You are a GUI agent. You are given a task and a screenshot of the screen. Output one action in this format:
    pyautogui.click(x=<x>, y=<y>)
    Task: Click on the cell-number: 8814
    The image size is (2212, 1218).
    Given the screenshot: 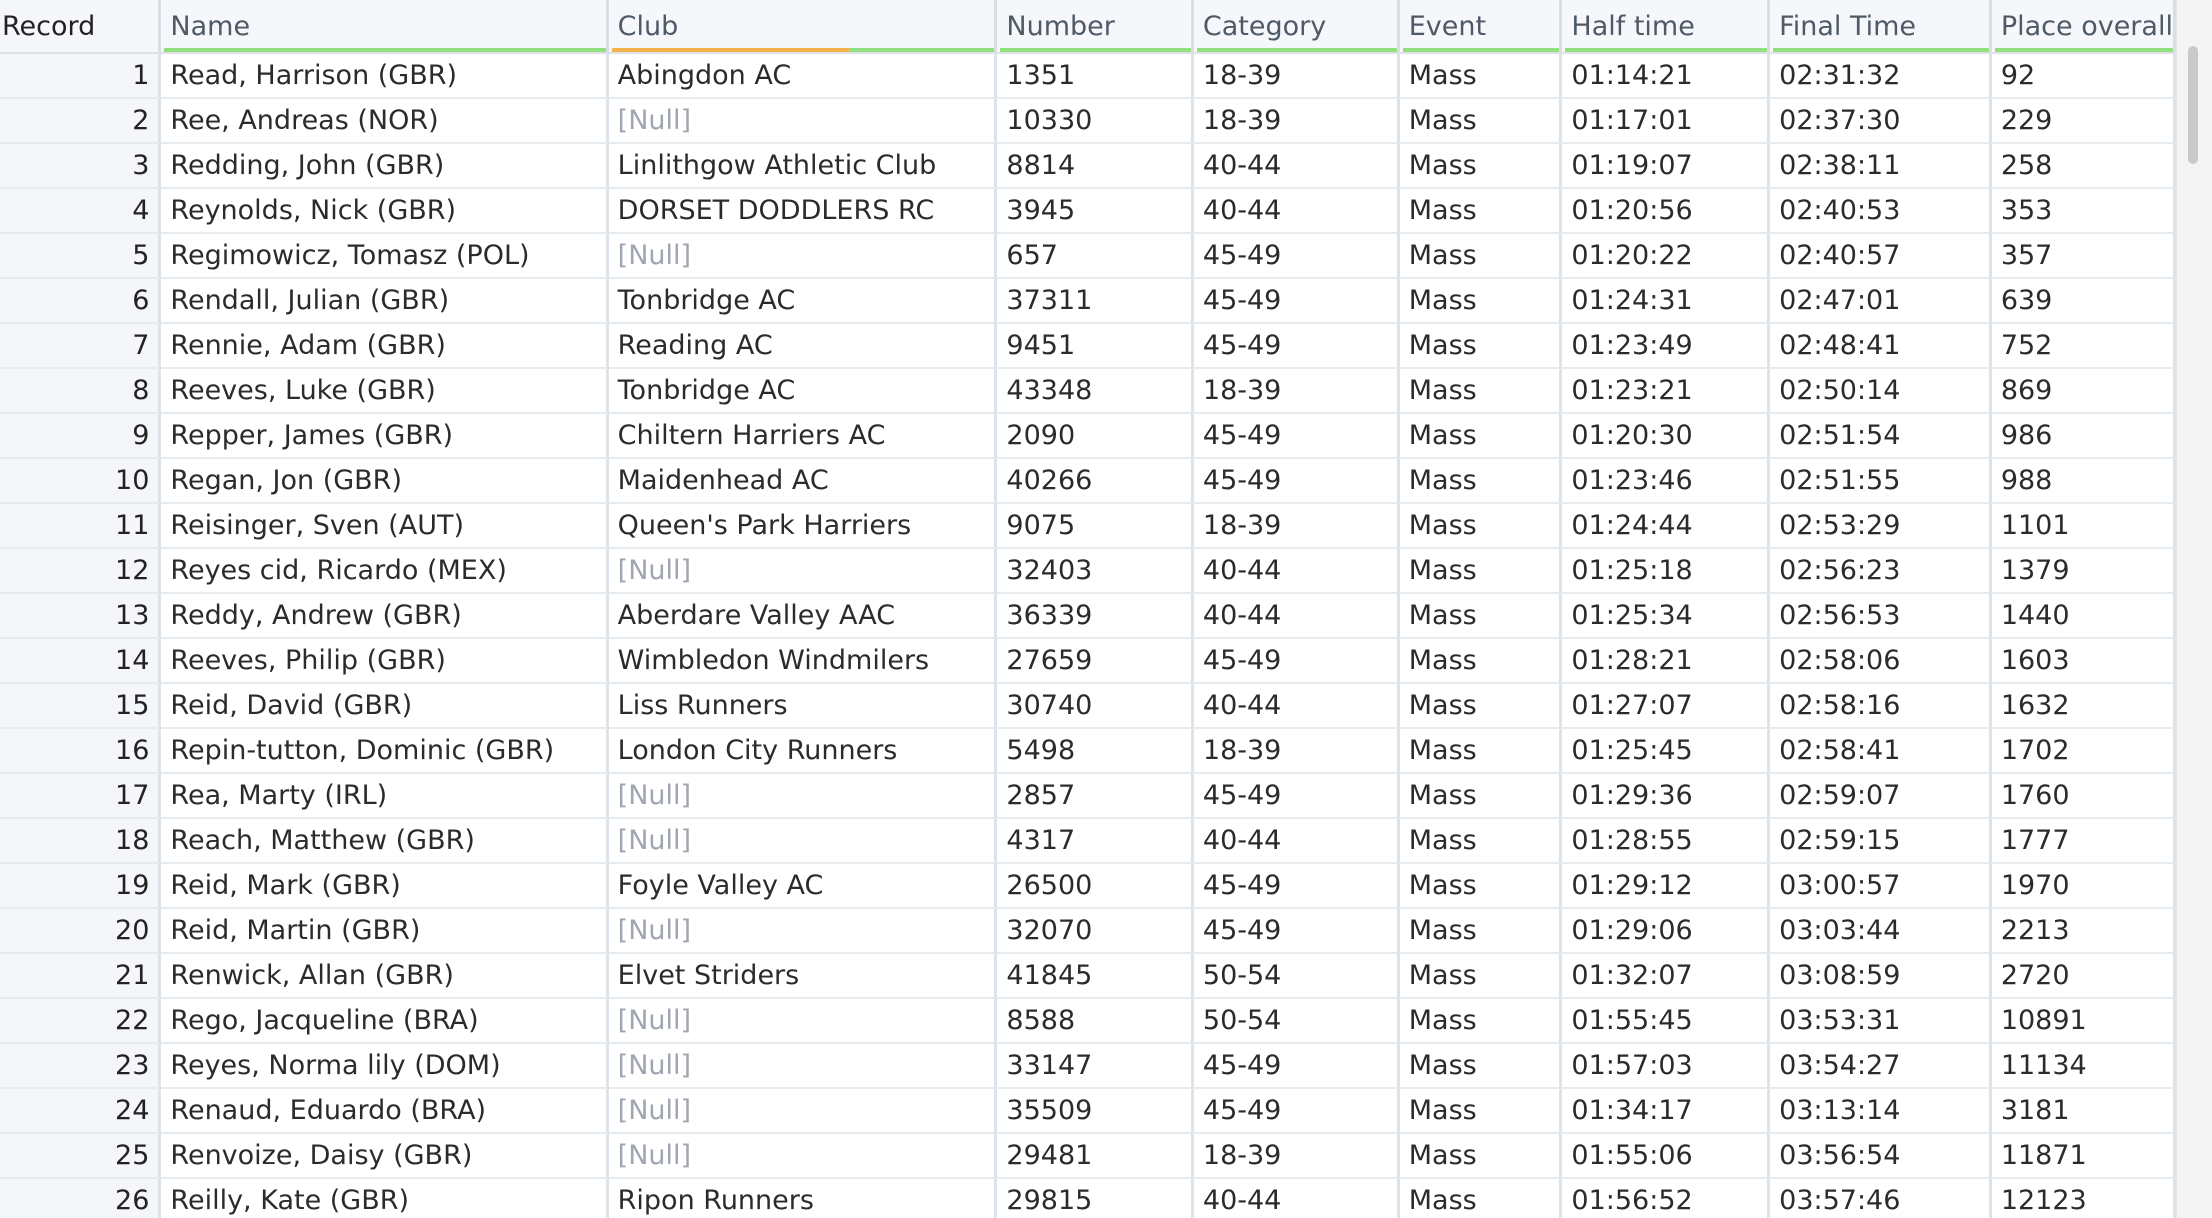 What is the action you would take?
    pyautogui.click(x=1095, y=166)
    